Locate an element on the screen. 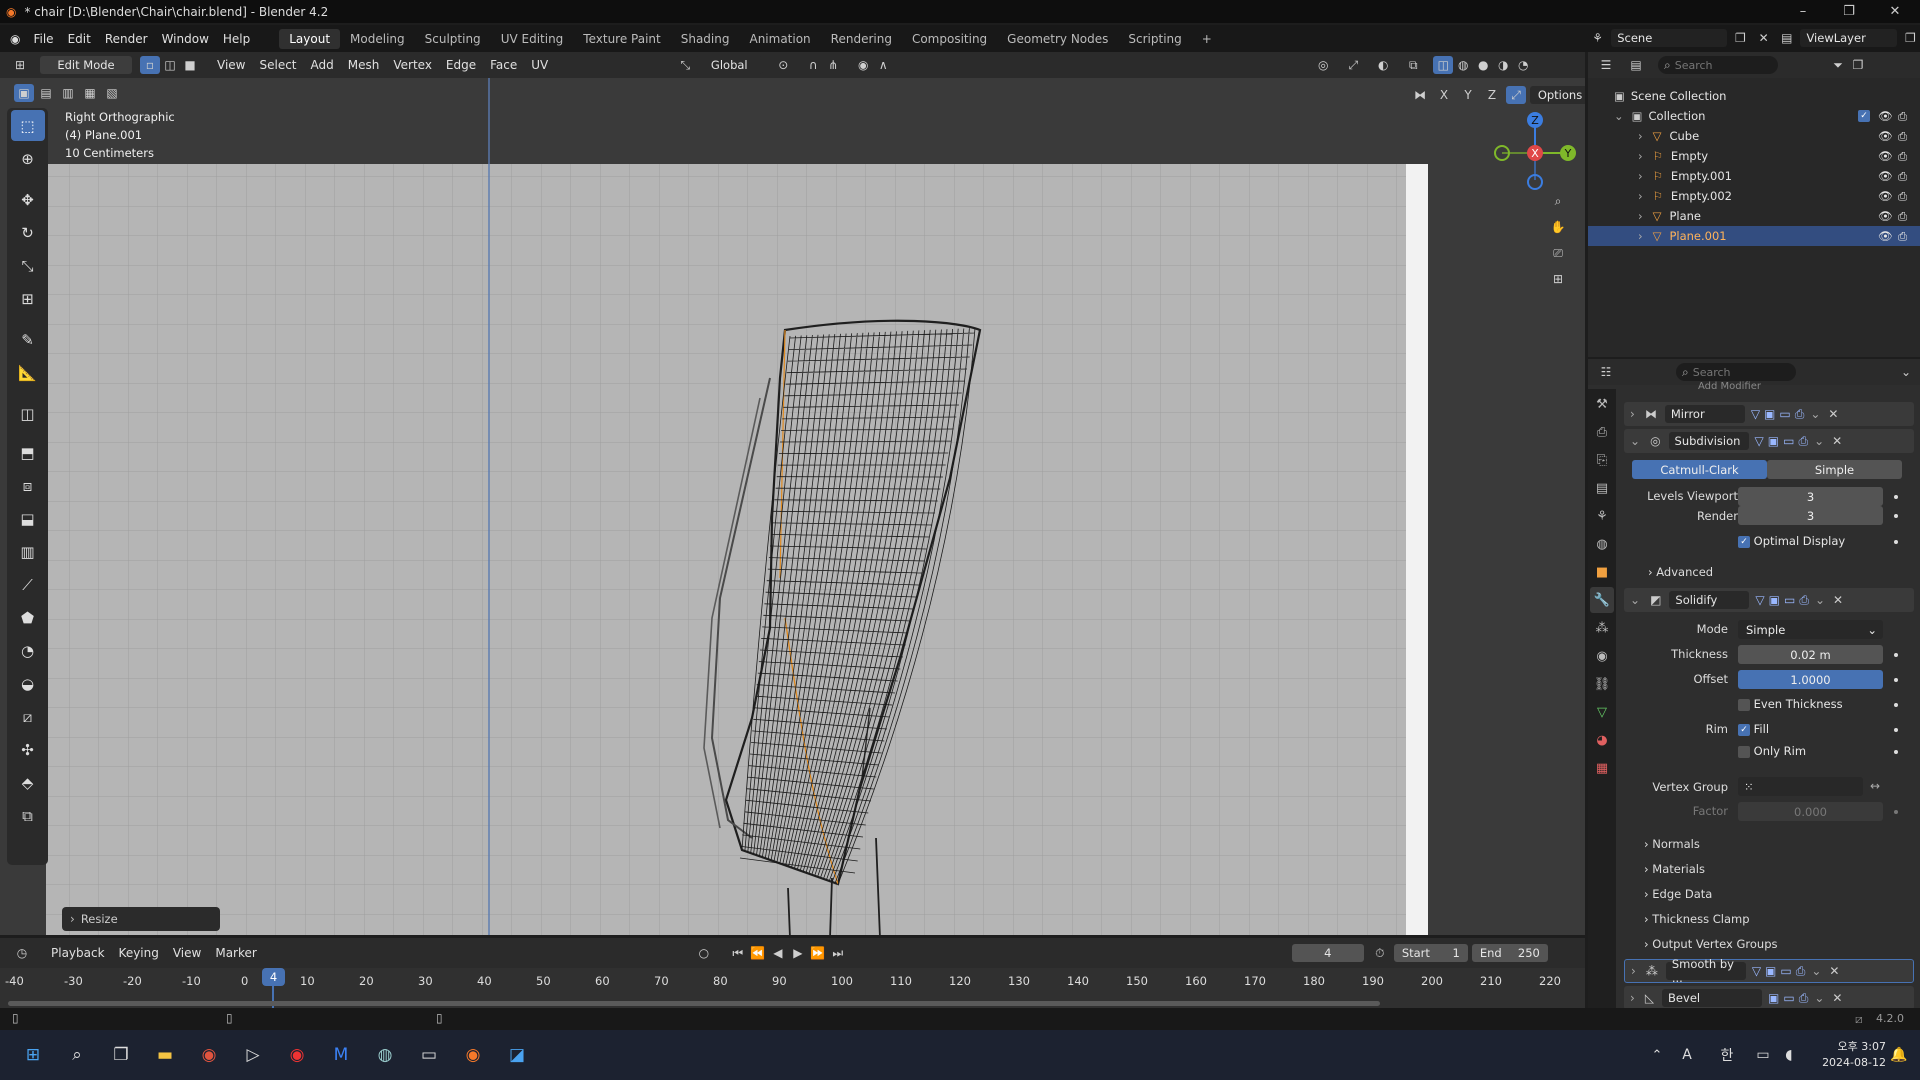  tab-sculpting: Sculpting is located at coordinates (453, 39).